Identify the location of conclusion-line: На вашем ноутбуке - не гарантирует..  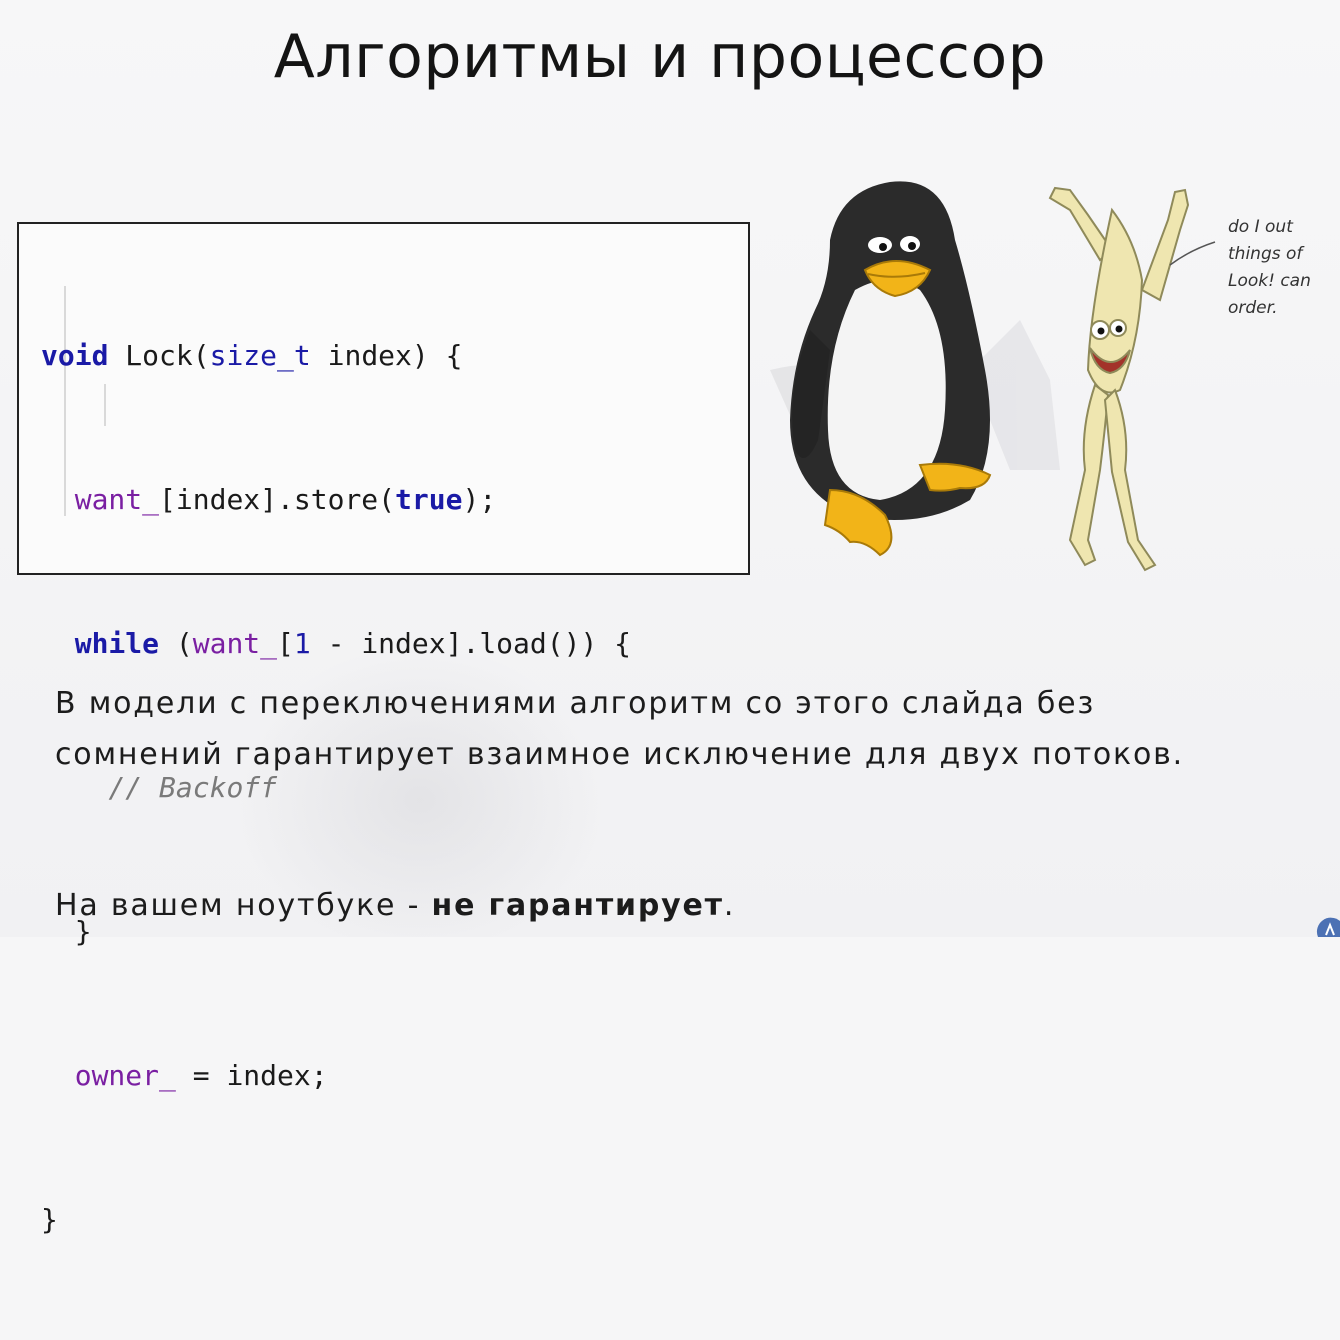
(395, 905).